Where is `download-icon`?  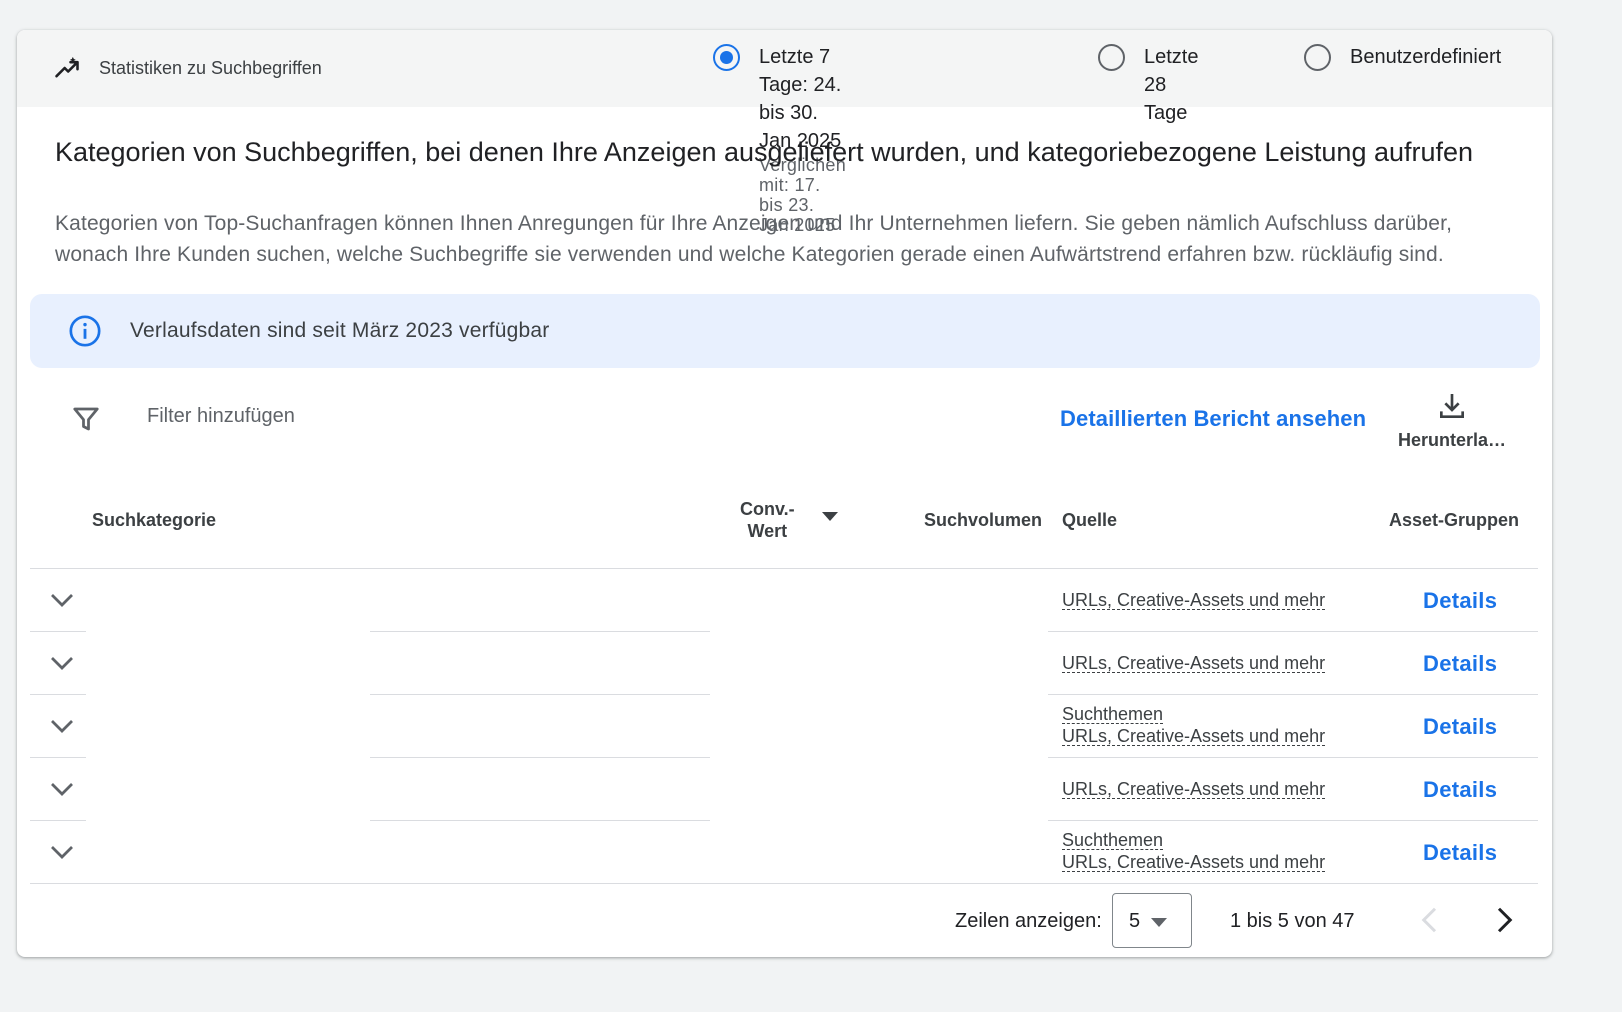
download-icon is located at coordinates (1452, 406).